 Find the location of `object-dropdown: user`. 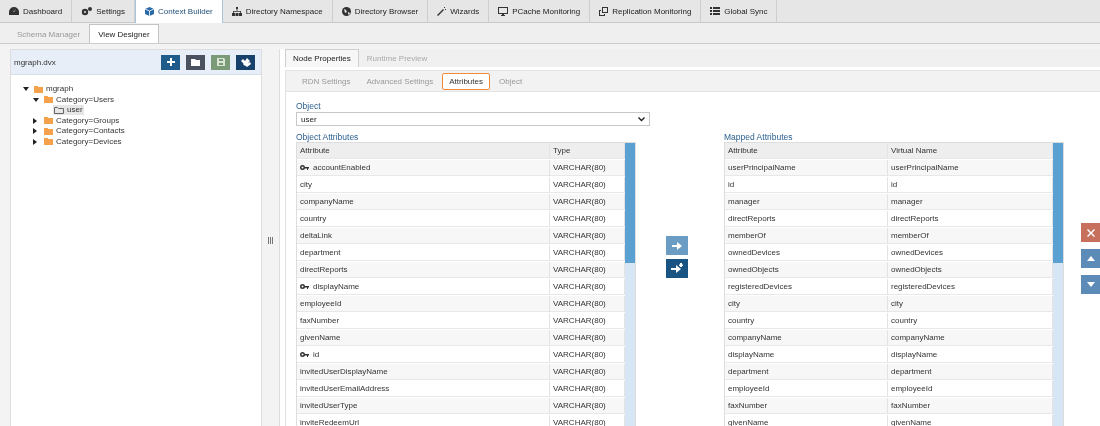

object-dropdown: user is located at coordinates (473, 119).